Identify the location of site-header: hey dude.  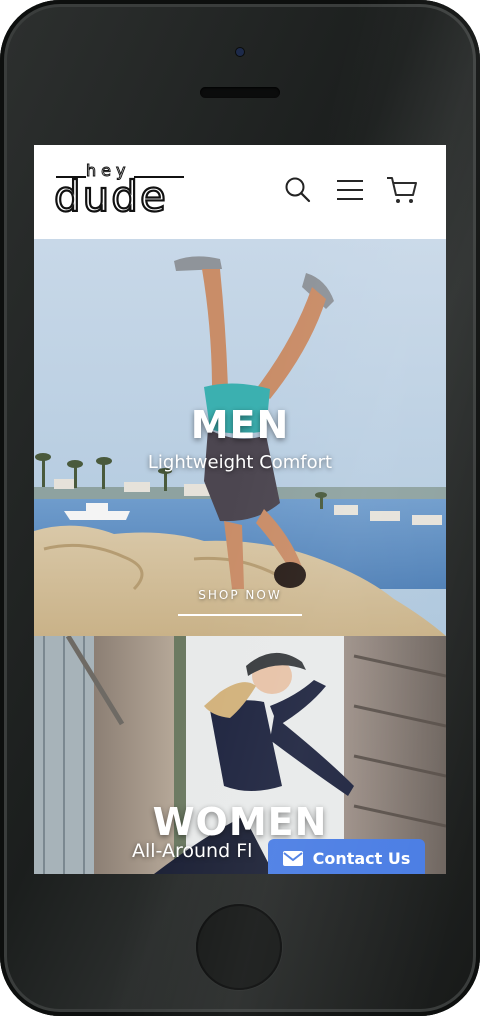
(240, 192).